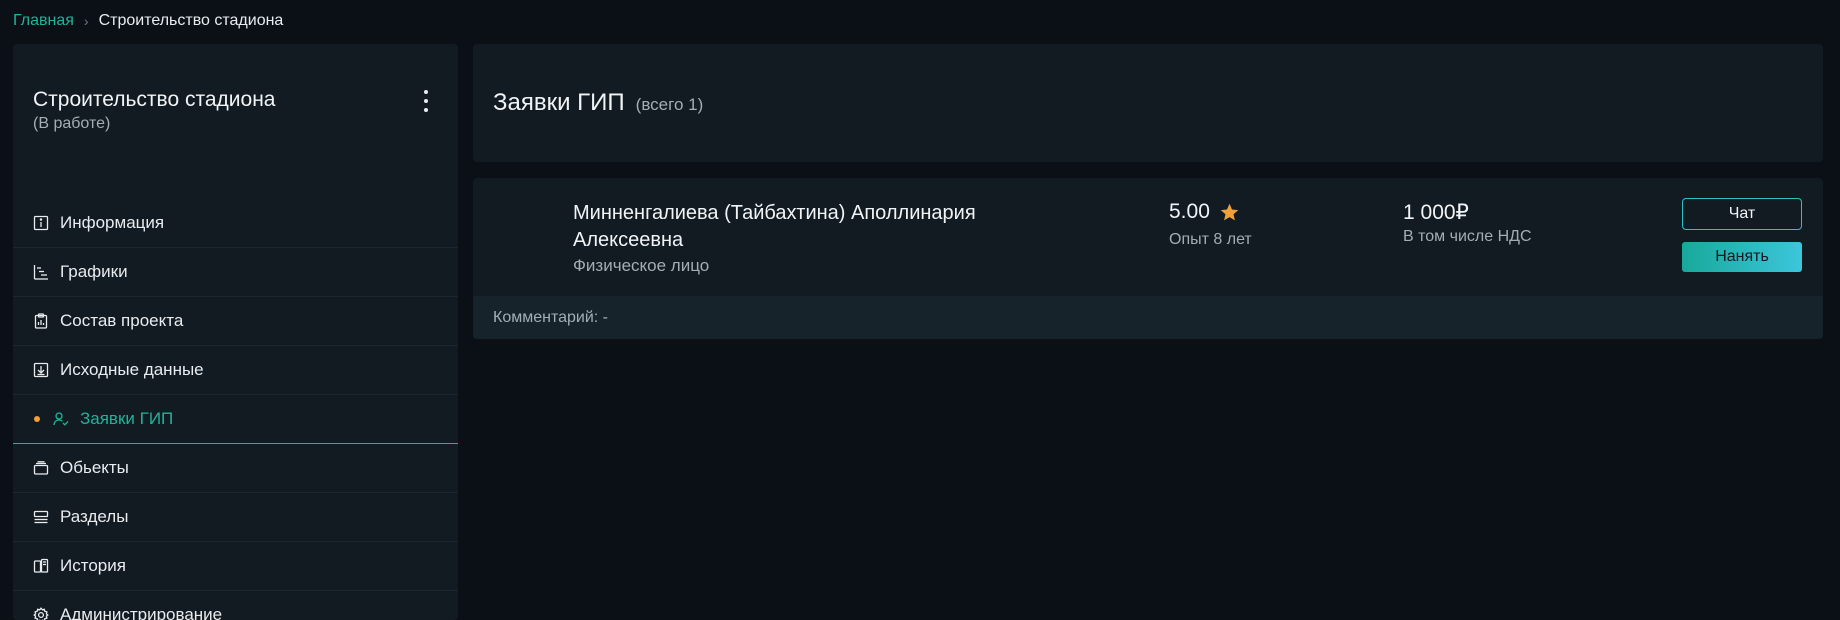 The height and width of the screenshot is (620, 1840). Describe the element at coordinates (41, 272) in the screenshot. I see `gantt-icon` at that location.